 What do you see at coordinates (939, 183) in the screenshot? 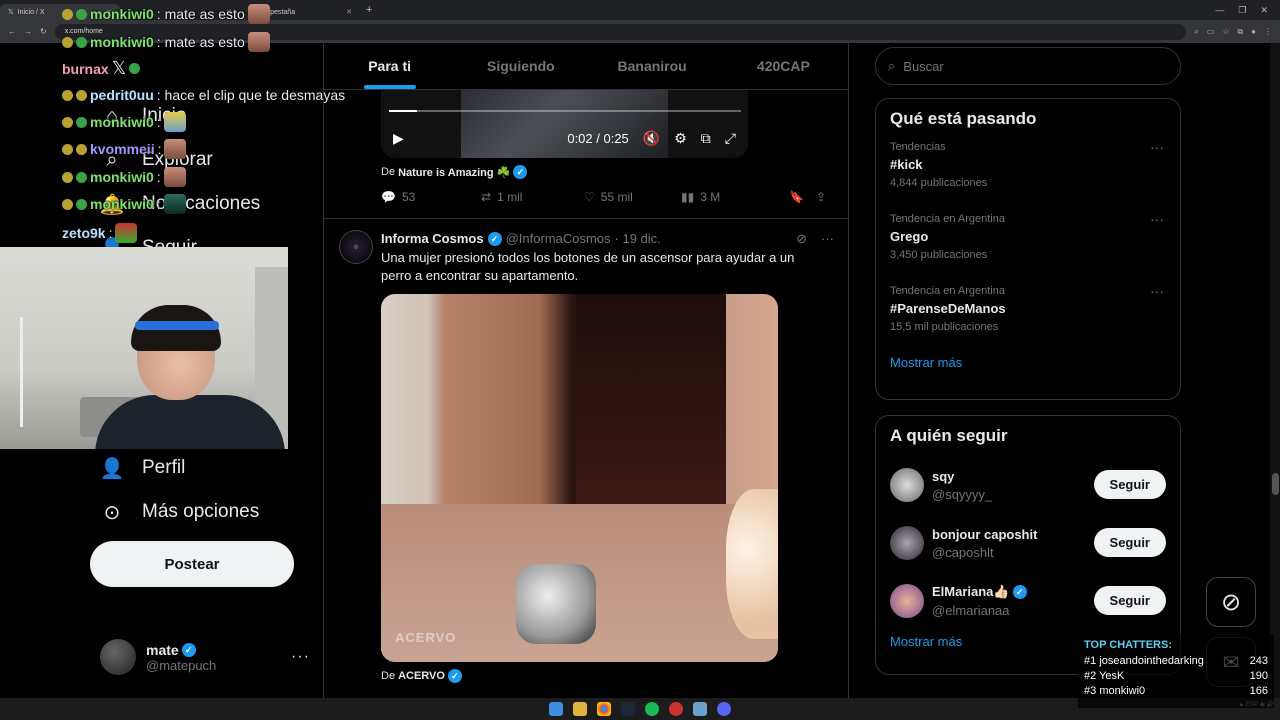
I see `trend-count: 4,844 publicaciones` at bounding box center [939, 183].